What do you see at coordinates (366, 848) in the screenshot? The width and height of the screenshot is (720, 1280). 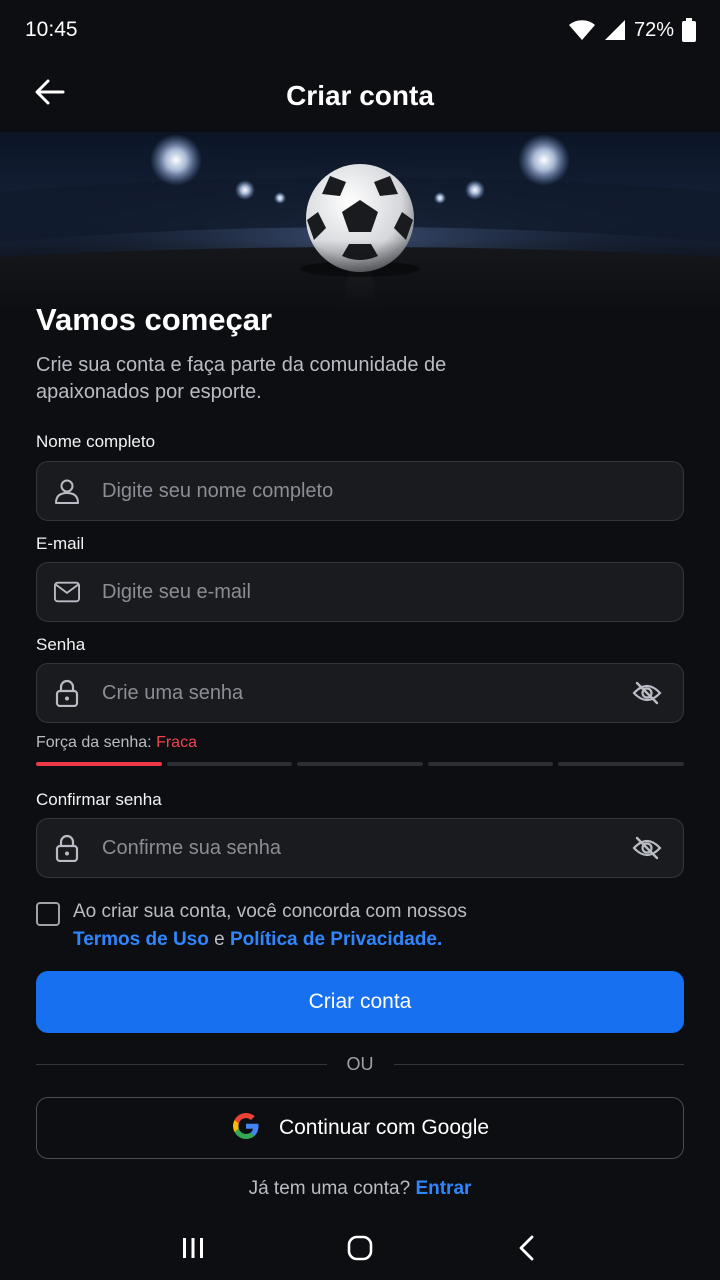 I see `confirm-input` at bounding box center [366, 848].